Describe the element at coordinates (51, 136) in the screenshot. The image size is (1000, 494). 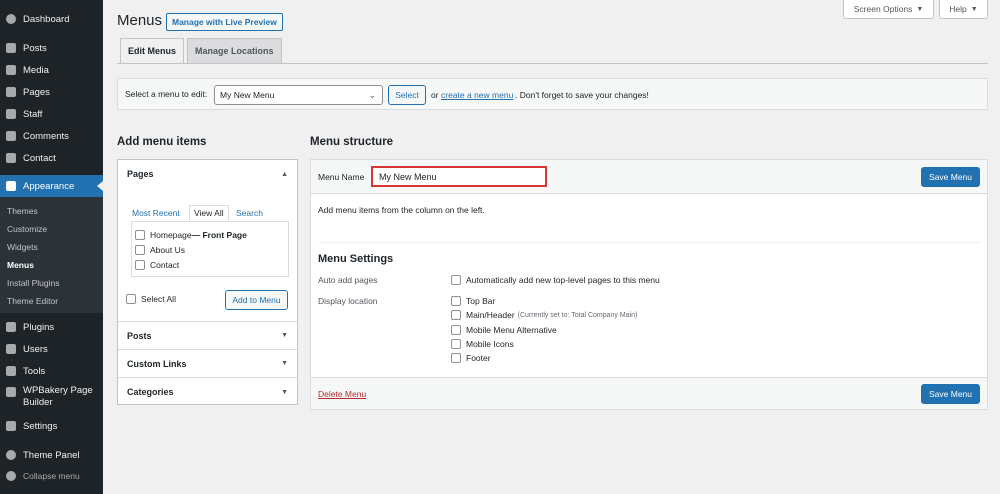
I see `sidebar-item-comments: Comments` at that location.